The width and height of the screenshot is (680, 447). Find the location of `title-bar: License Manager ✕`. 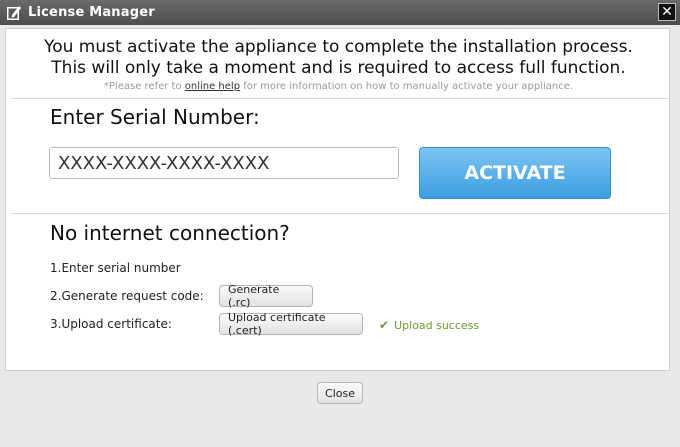

title-bar: License Manager ✕ is located at coordinates (340, 12).